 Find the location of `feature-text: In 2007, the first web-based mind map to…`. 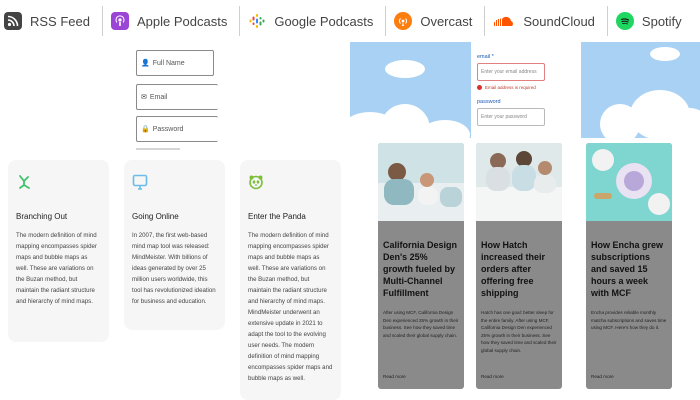

feature-text: In 2007, the first web-based mind map to… is located at coordinates (174, 268).